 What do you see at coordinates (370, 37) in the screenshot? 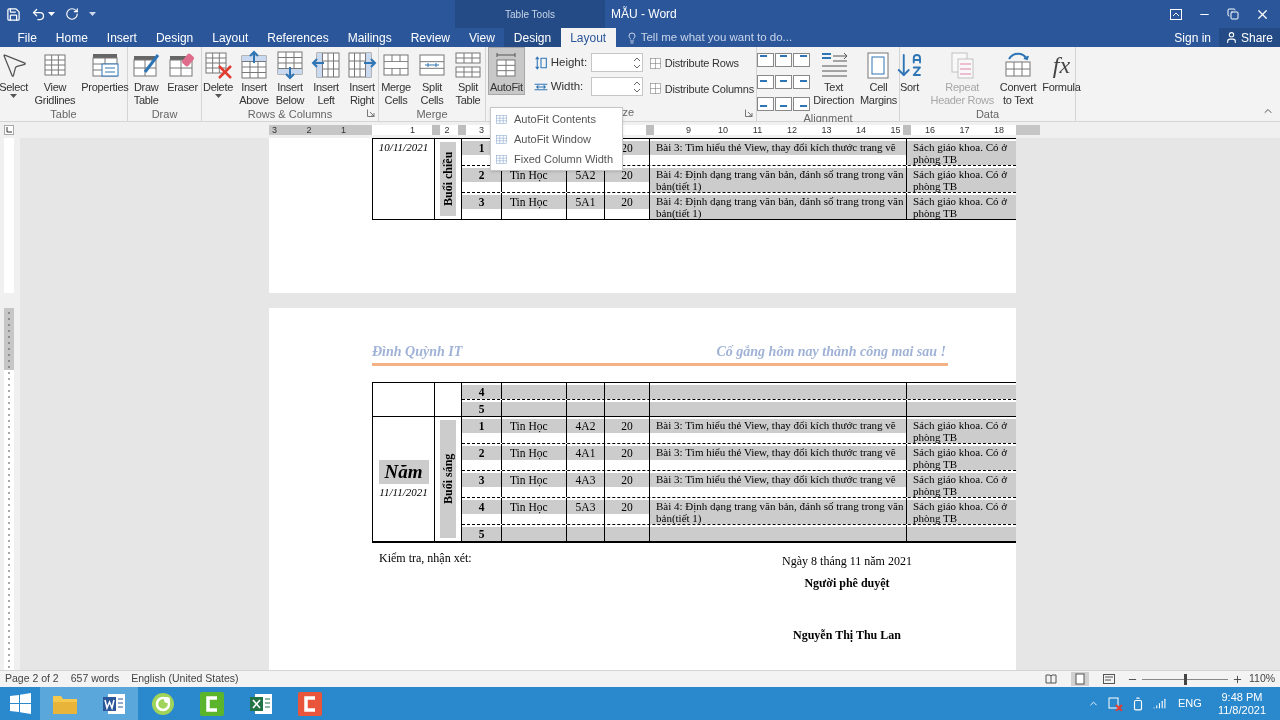
I see `ribbon-tab: Mailings` at bounding box center [370, 37].